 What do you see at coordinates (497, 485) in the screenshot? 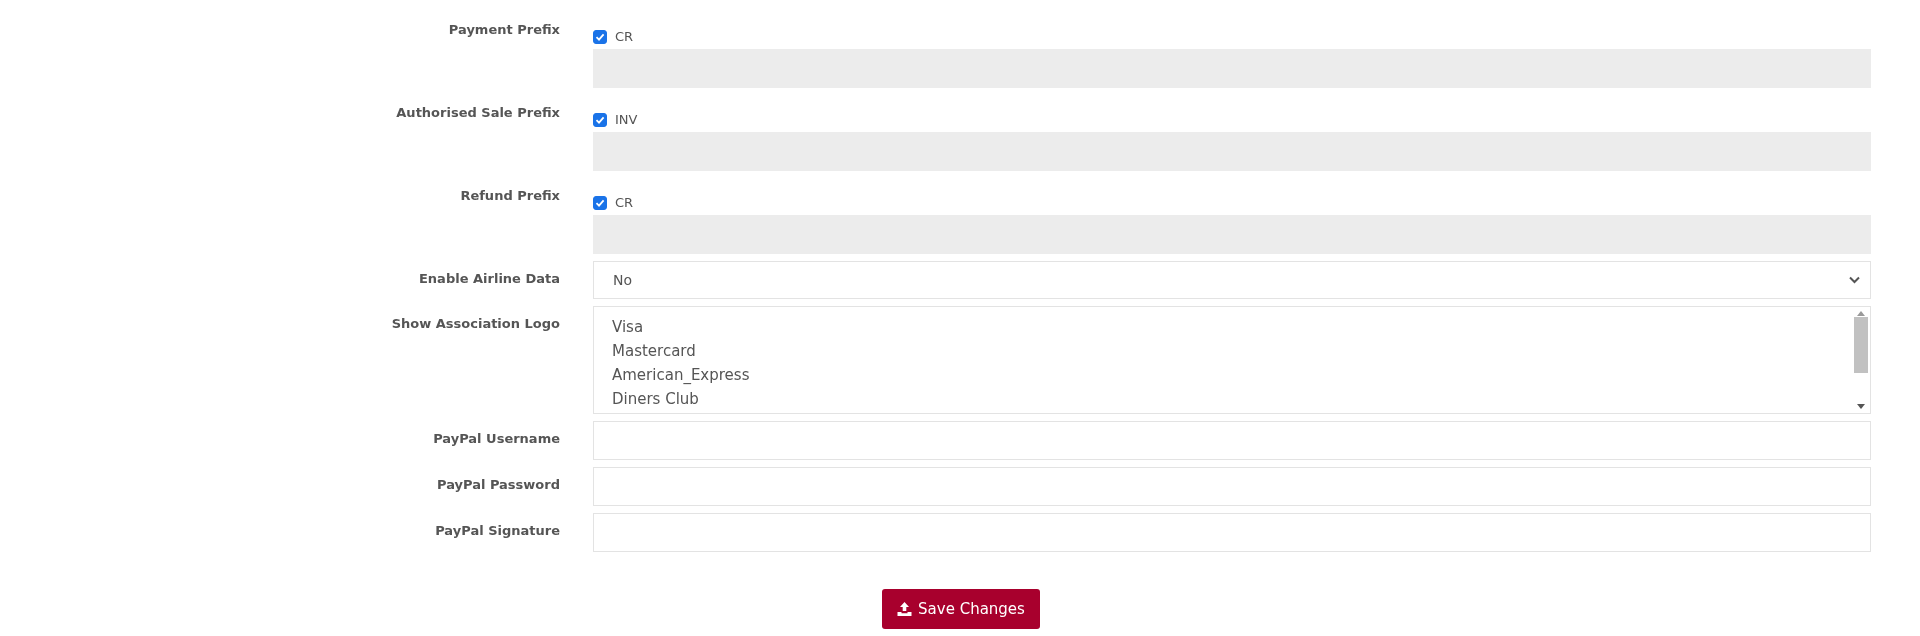
I see `field-label: PayPal Password` at bounding box center [497, 485].